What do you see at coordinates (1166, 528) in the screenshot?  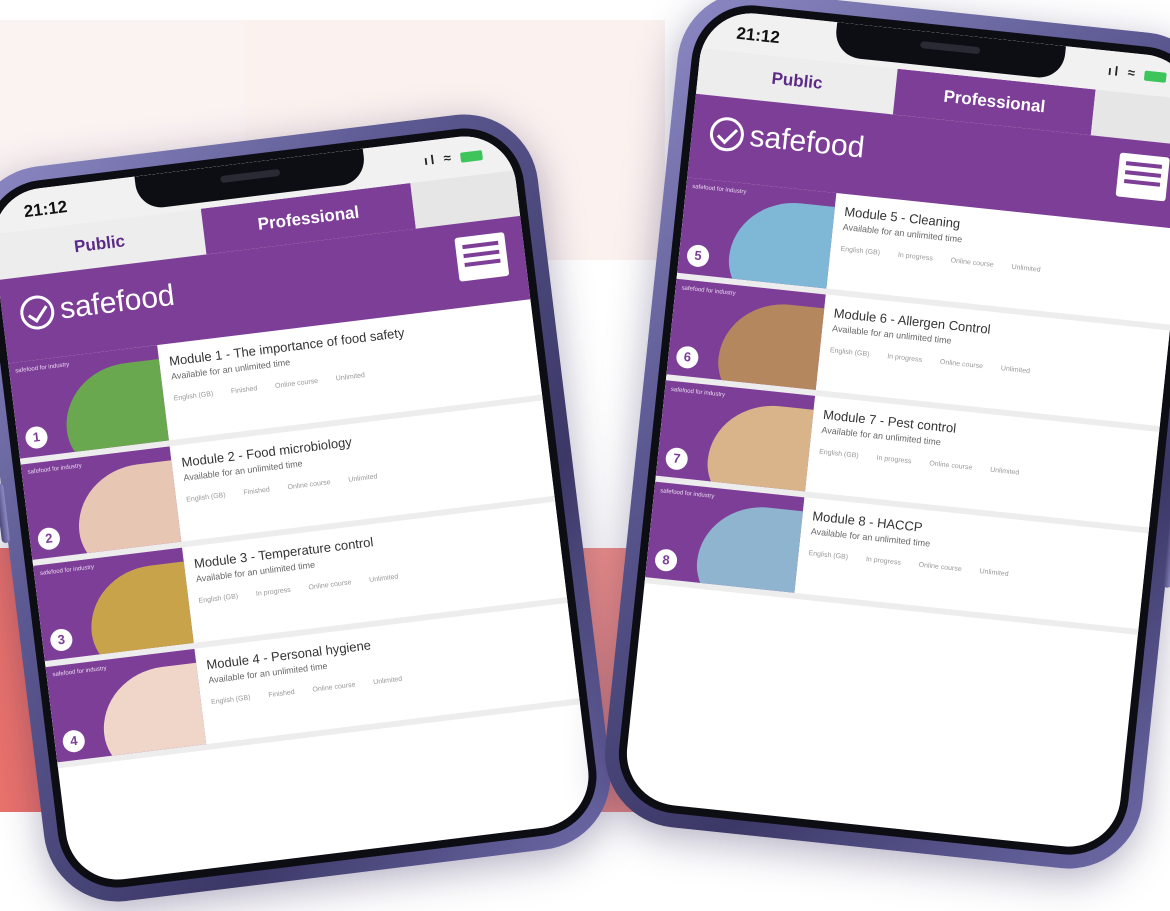 I see `power-button` at bounding box center [1166, 528].